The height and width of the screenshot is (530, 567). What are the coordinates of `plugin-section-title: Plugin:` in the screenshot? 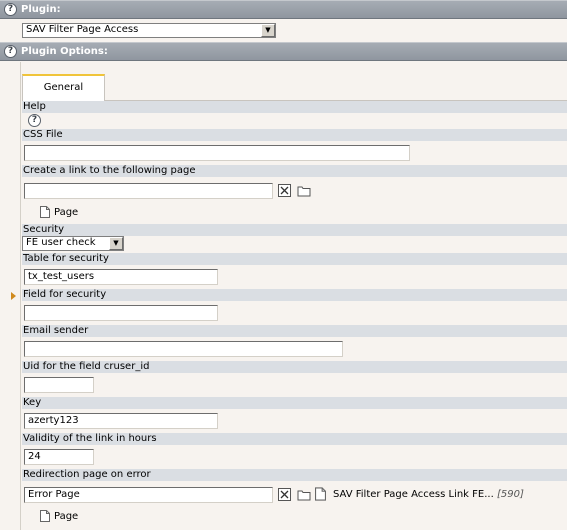 It's located at (41, 9).